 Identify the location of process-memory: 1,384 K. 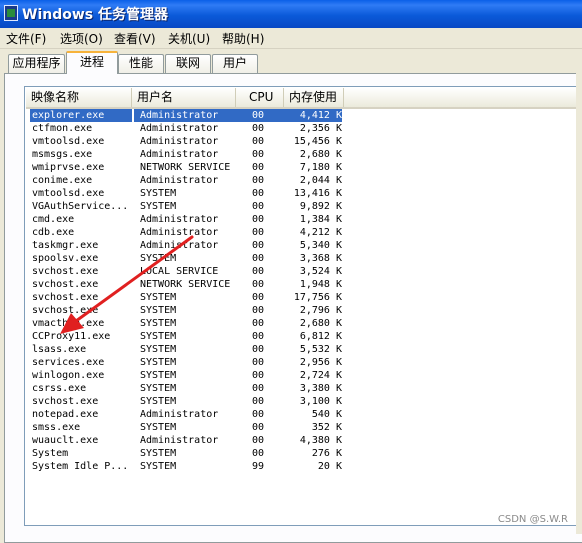
(320, 219).